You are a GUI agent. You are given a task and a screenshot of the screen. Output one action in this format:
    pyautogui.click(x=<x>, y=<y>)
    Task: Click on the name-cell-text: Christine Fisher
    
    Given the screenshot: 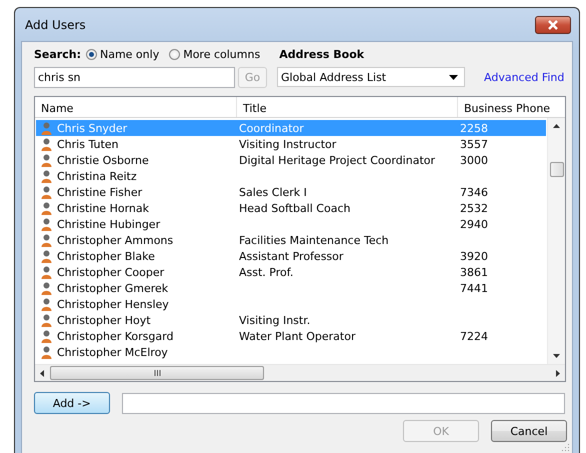 What is the action you would take?
    pyautogui.click(x=100, y=192)
    